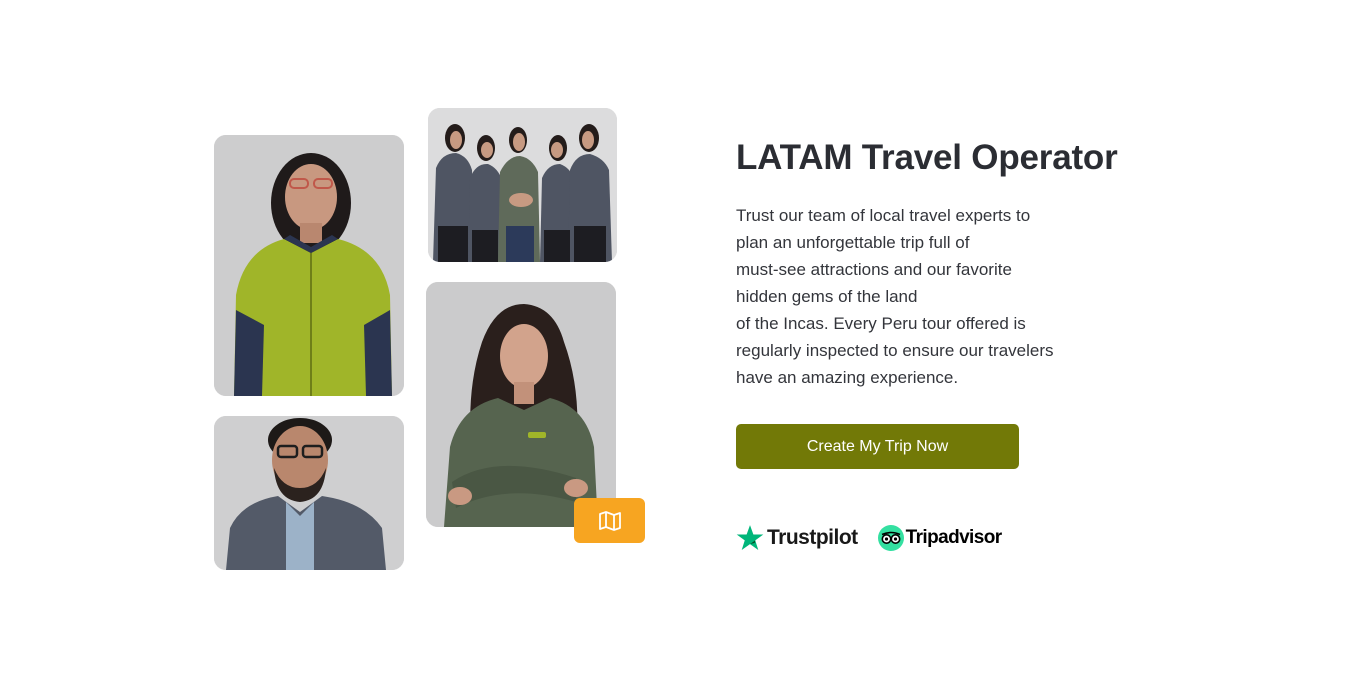 The image size is (1363, 692). Describe the element at coordinates (847, 377) in the screenshot. I see `description-line: have an amazing experience.` at that location.